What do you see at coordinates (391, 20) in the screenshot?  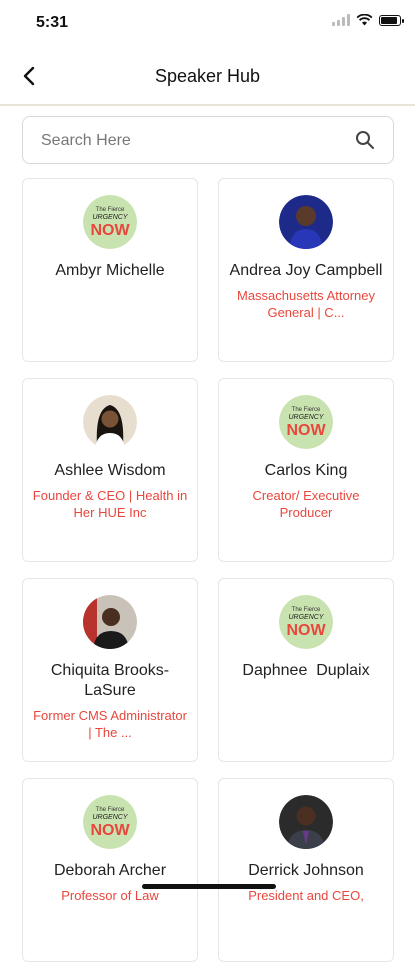 I see `battery-icon` at bounding box center [391, 20].